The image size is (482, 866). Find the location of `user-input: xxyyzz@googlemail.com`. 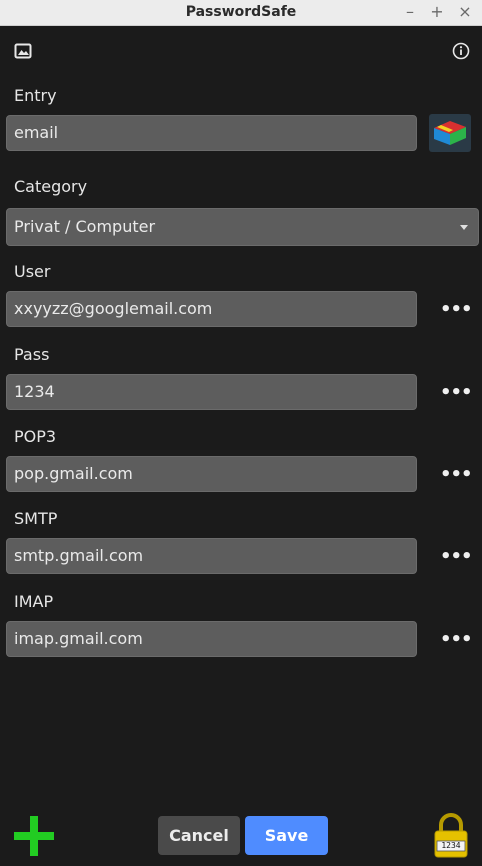

user-input: xxyyzz@googlemail.com is located at coordinates (211, 309).